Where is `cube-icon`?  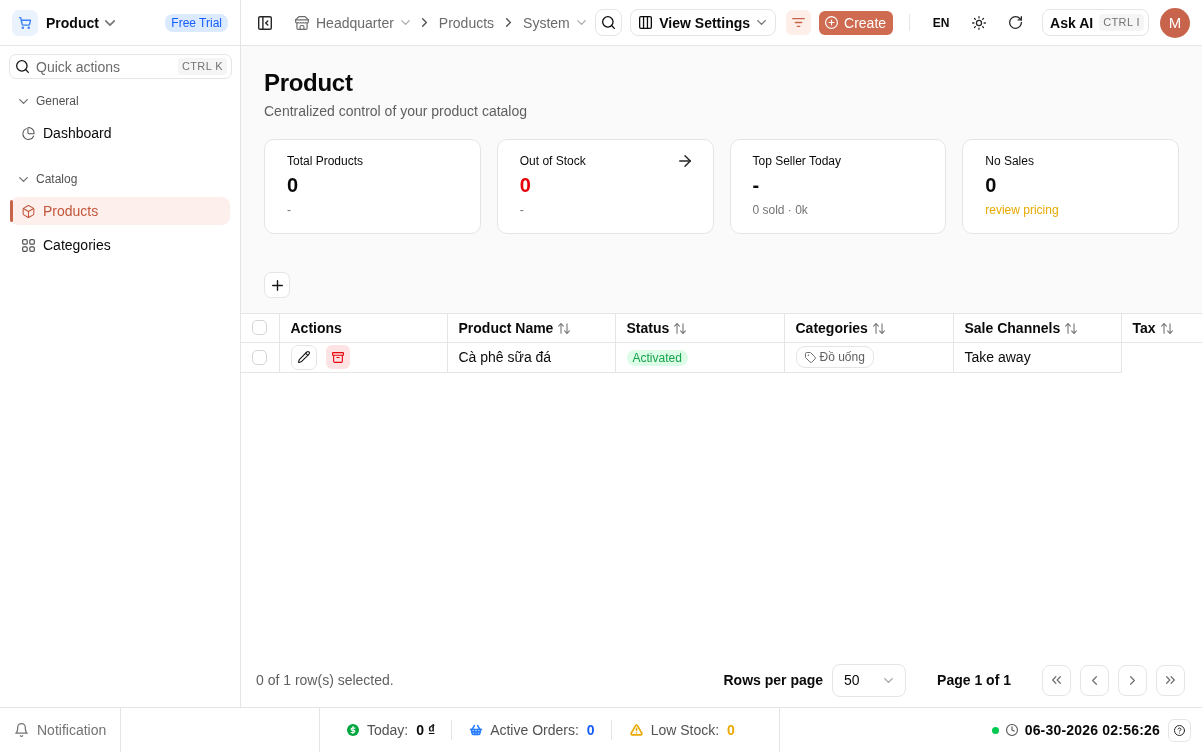
cube-icon is located at coordinates (28, 211).